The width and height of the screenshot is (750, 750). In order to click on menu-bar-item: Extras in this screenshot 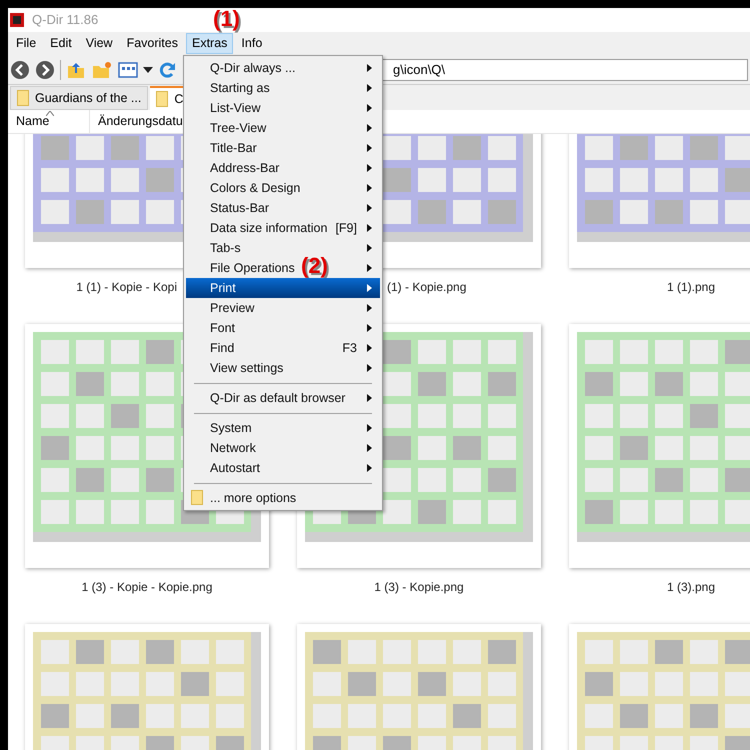, I will do `click(210, 43)`.